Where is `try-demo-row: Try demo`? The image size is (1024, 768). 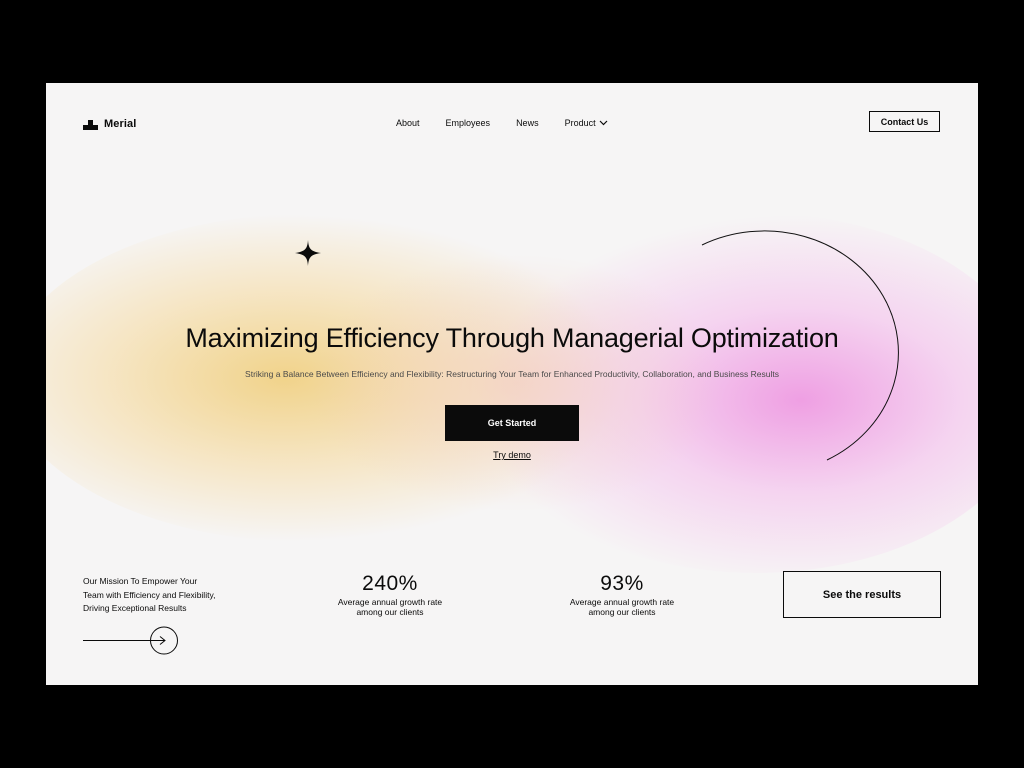 try-demo-row: Try demo is located at coordinates (512, 455).